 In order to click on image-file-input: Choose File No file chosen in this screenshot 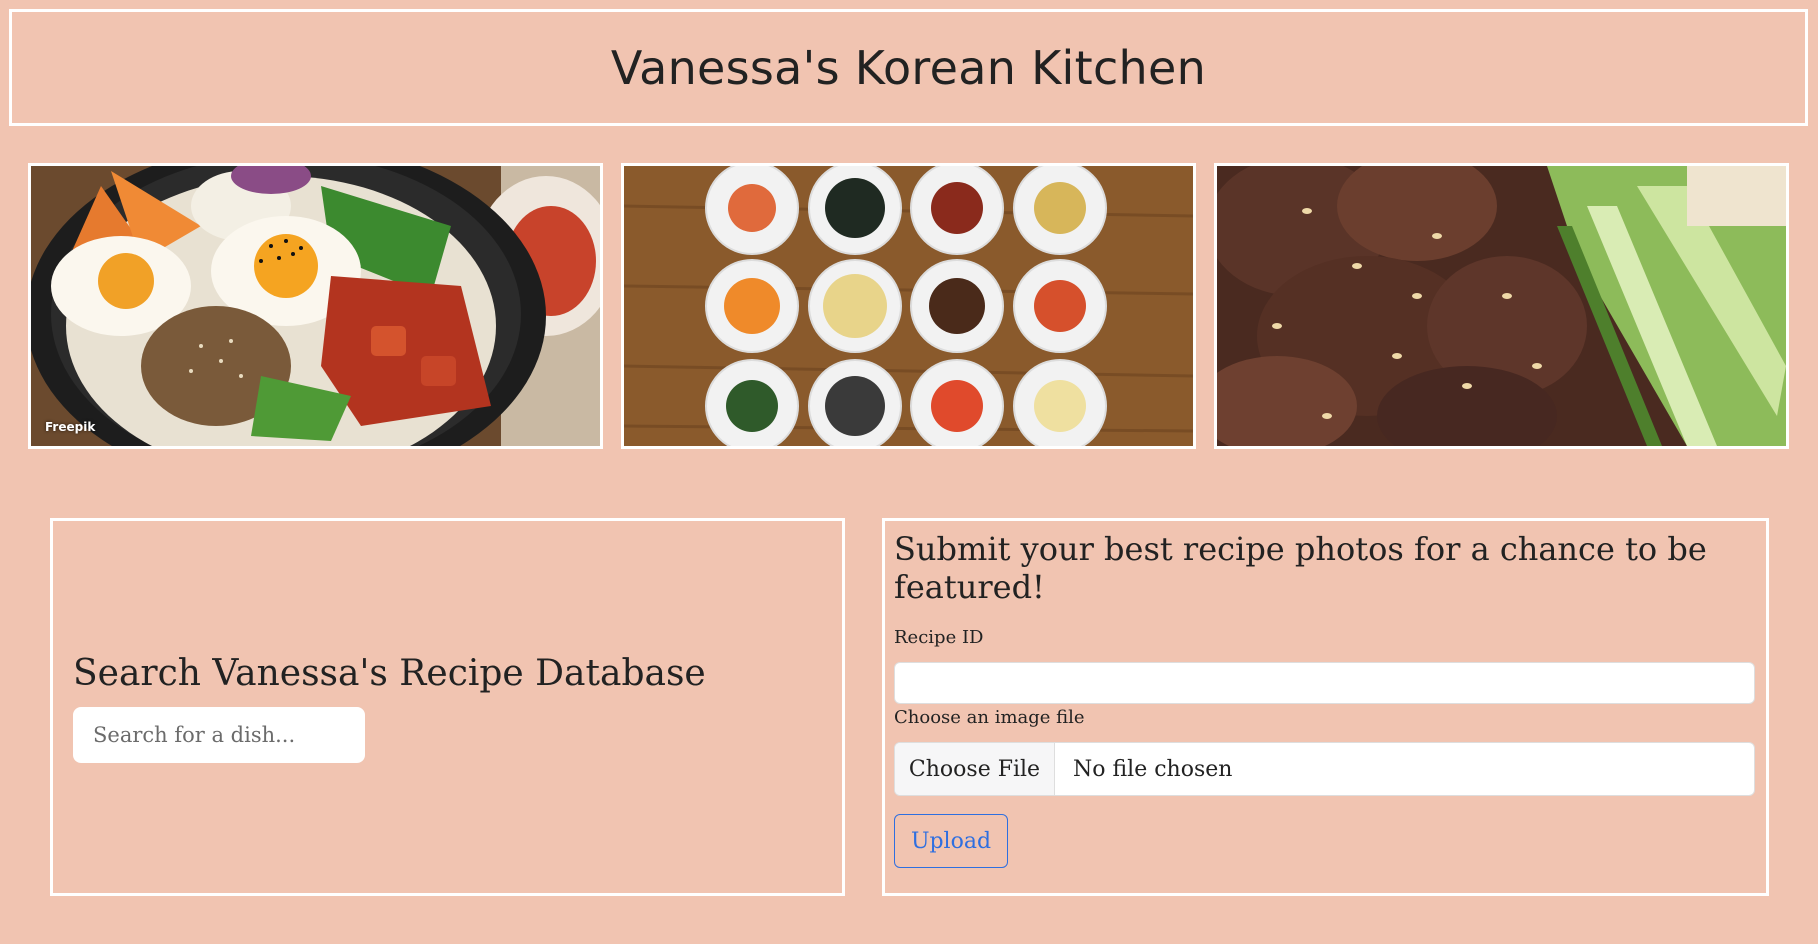, I will do `click(1324, 769)`.